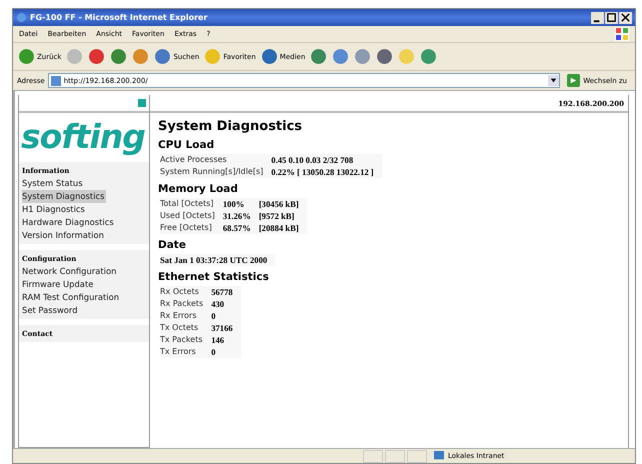 This screenshot has width=642, height=464. What do you see at coordinates (226, 340) in the screenshot?
I see `table-cell: 146` at bounding box center [226, 340].